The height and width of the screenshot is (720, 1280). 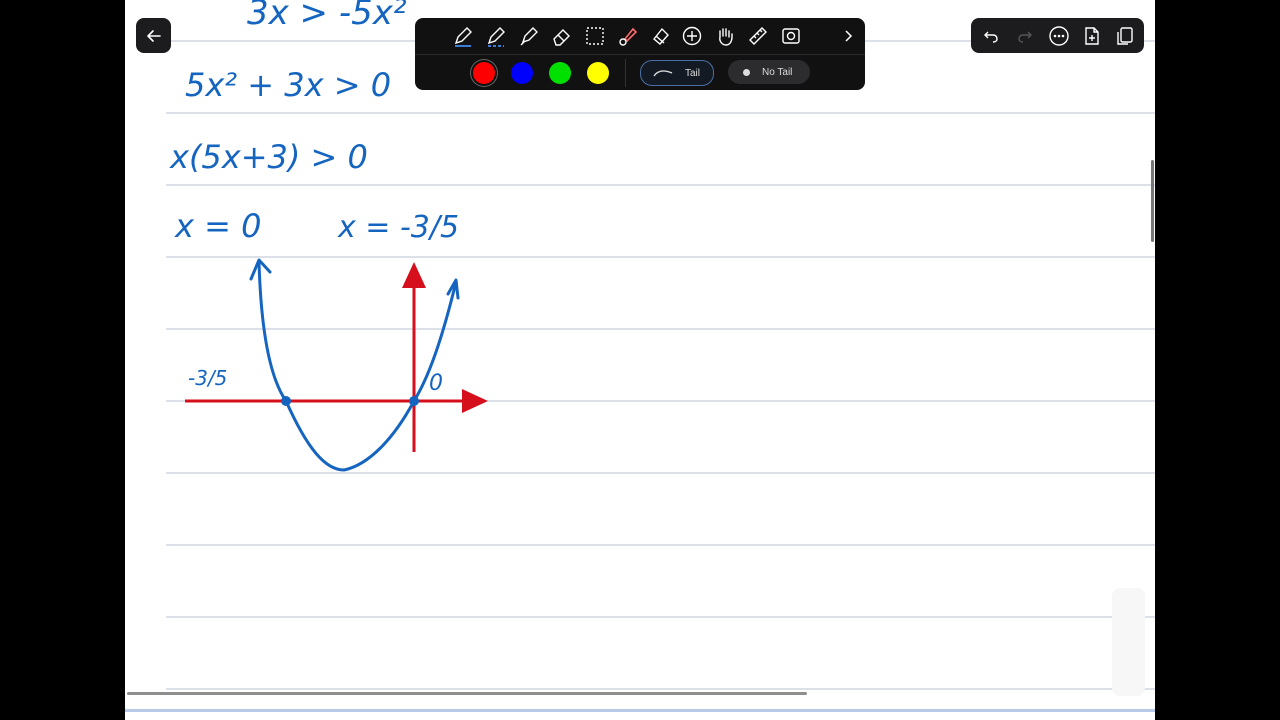 I want to click on pen-tool-button, so click(x=463, y=36).